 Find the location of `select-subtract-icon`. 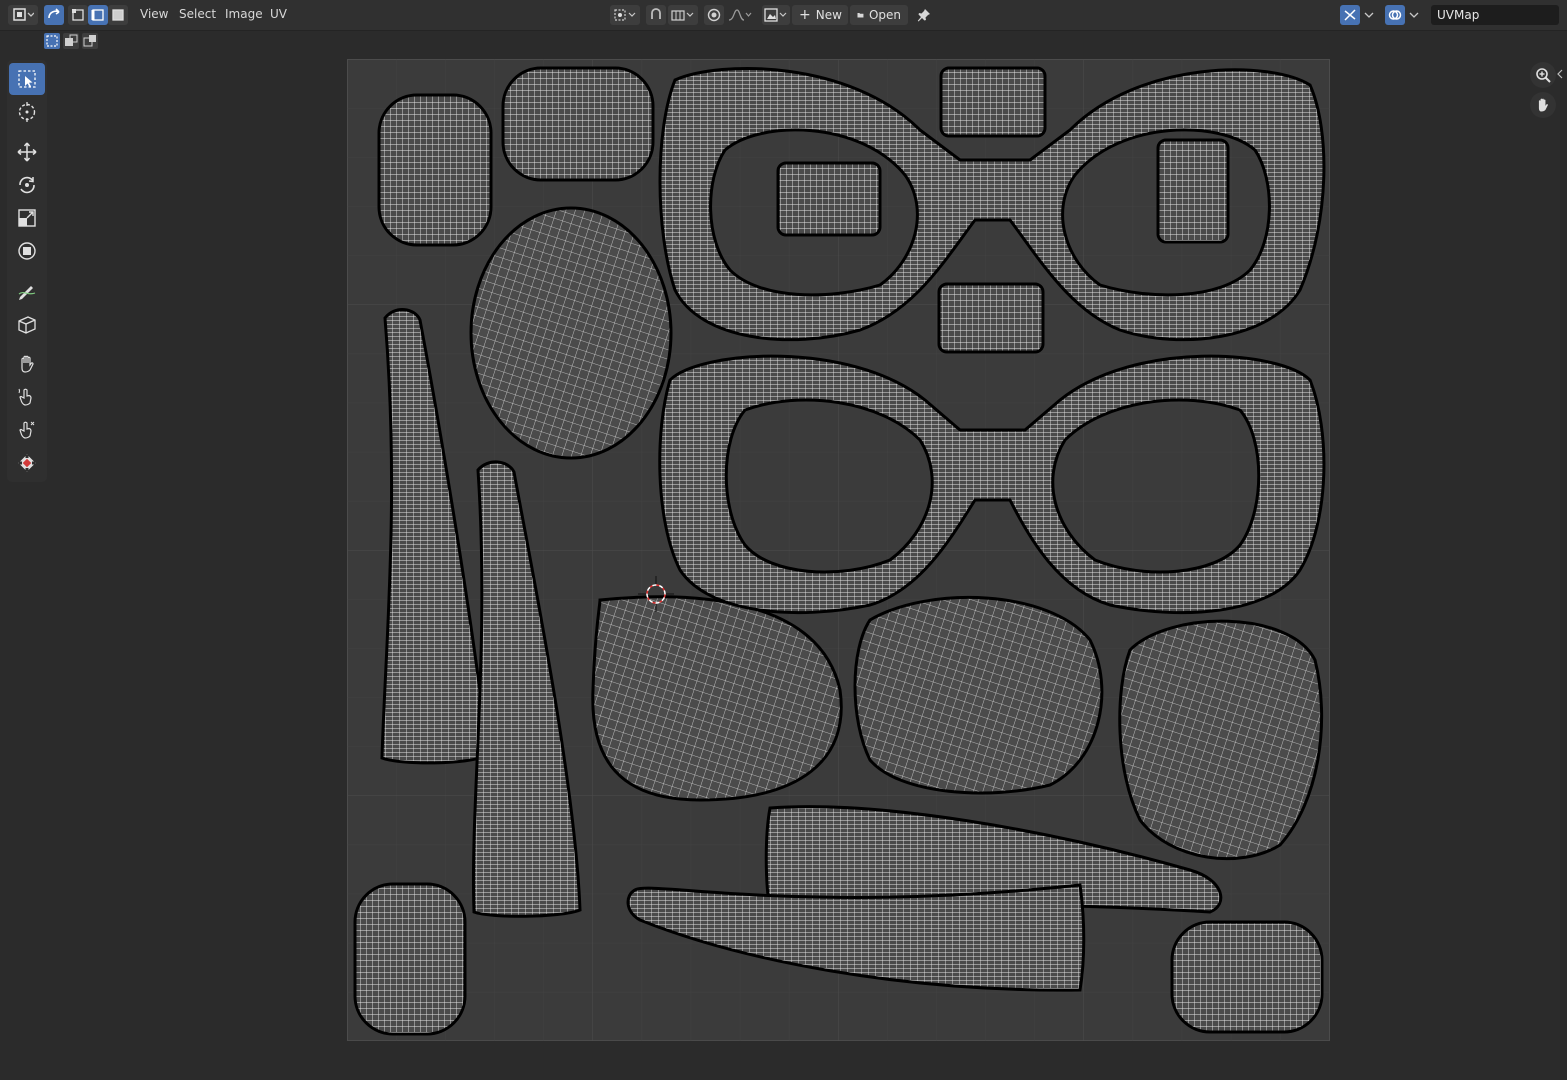

select-subtract-icon is located at coordinates (89, 41).